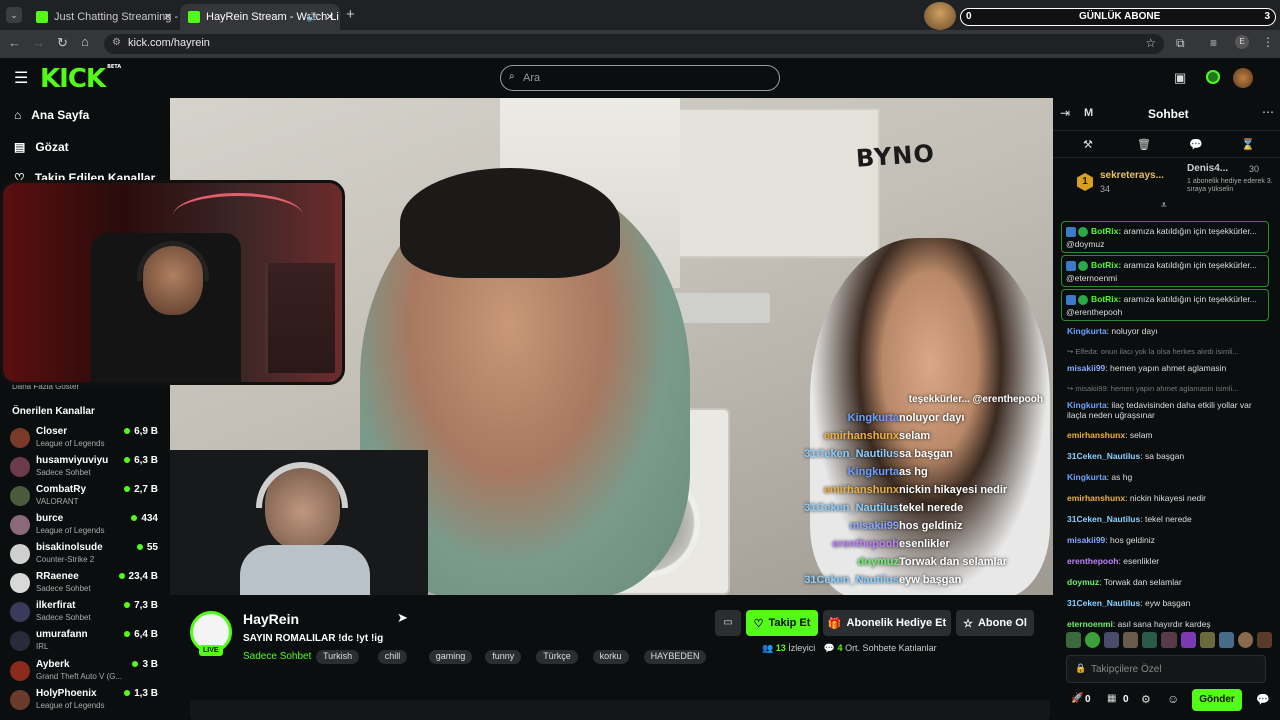 This screenshot has width=1280, height=720. Describe the element at coordinates (610, 657) in the screenshot. I see `stream-tag: korku` at that location.